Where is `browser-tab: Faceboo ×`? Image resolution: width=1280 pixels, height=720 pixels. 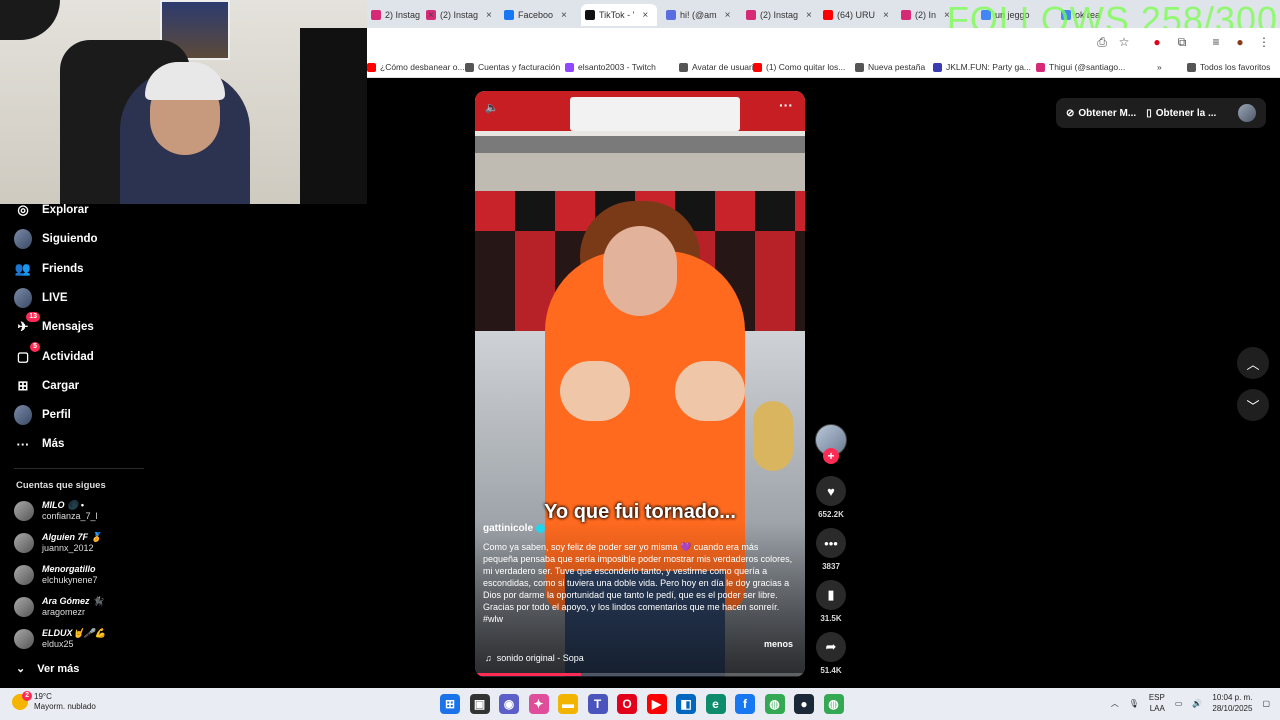 browser-tab: Faceboo × is located at coordinates (536, 15).